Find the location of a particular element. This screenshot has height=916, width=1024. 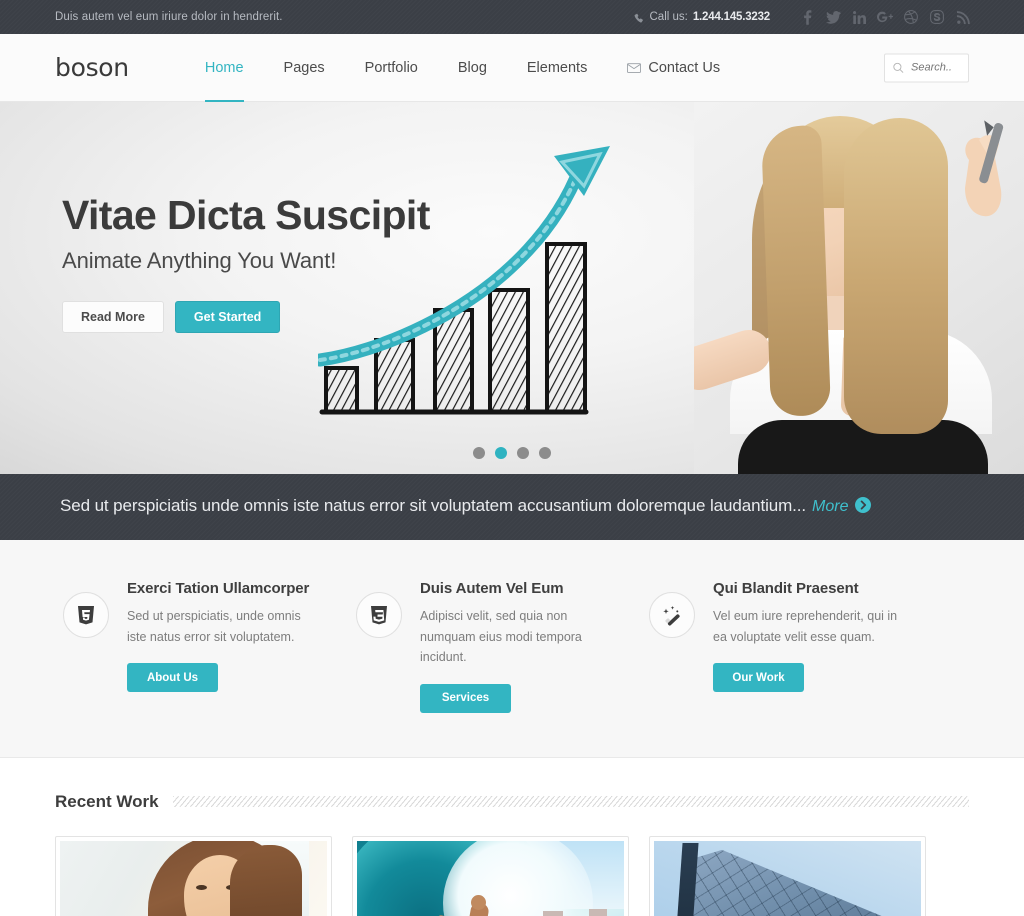

recent-work-grid is located at coordinates (512, 875).